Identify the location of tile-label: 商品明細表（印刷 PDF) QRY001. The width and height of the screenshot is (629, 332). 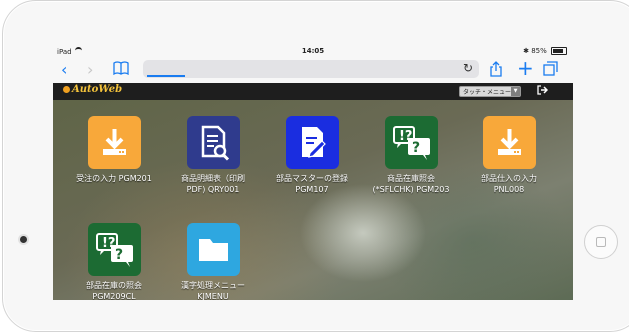
(213, 184).